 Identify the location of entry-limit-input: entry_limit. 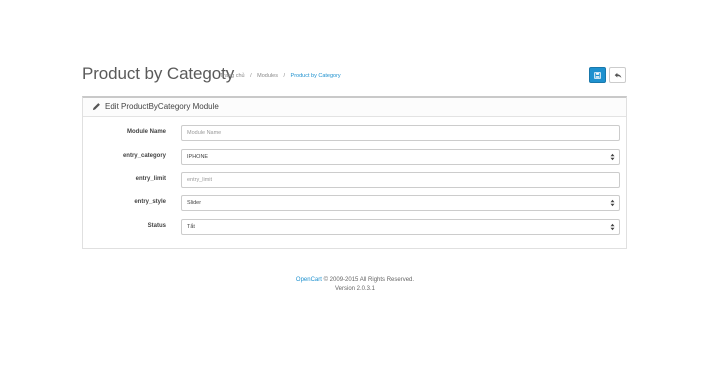
(400, 180).